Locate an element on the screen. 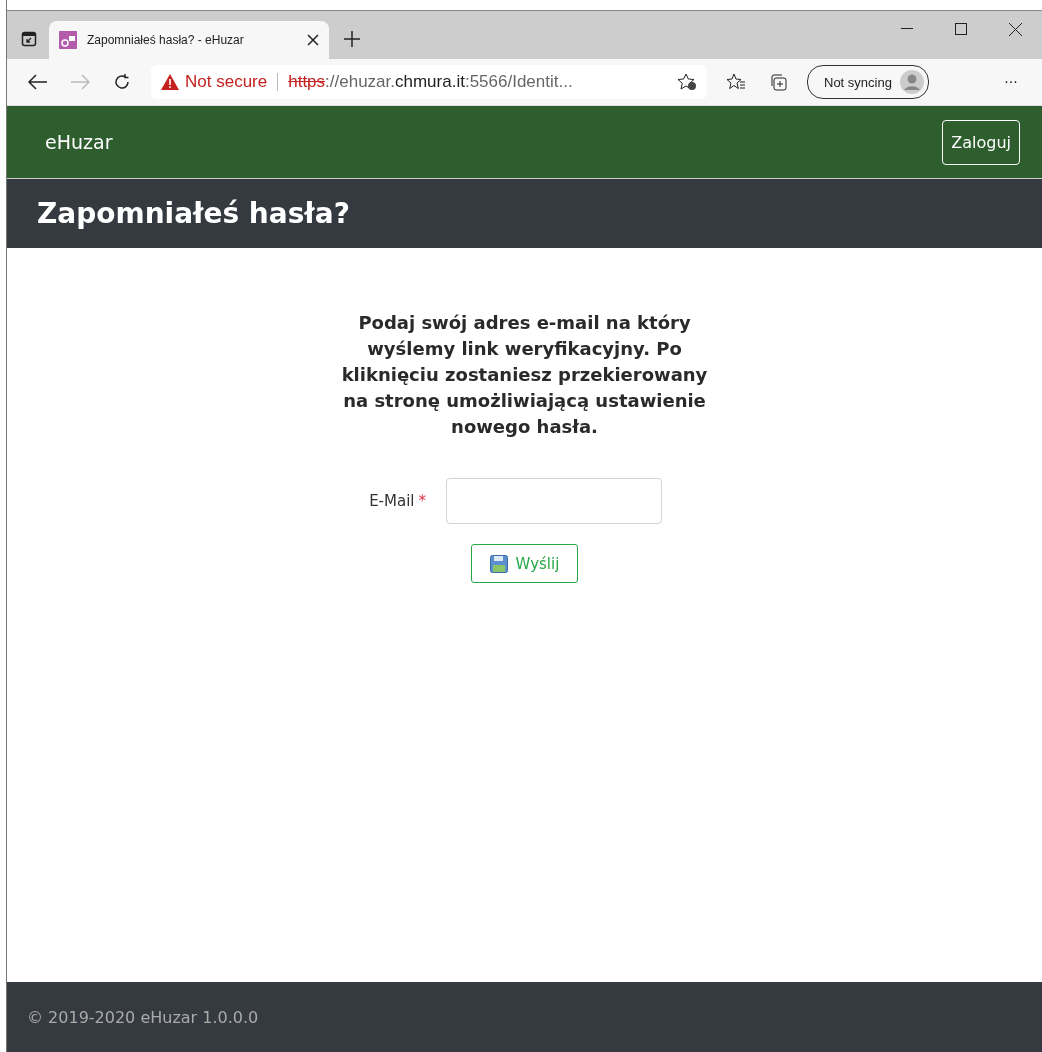 The image size is (1042, 1052). browser-tab: Zapomniałeś hasła? - eHuzar is located at coordinates (189, 40).